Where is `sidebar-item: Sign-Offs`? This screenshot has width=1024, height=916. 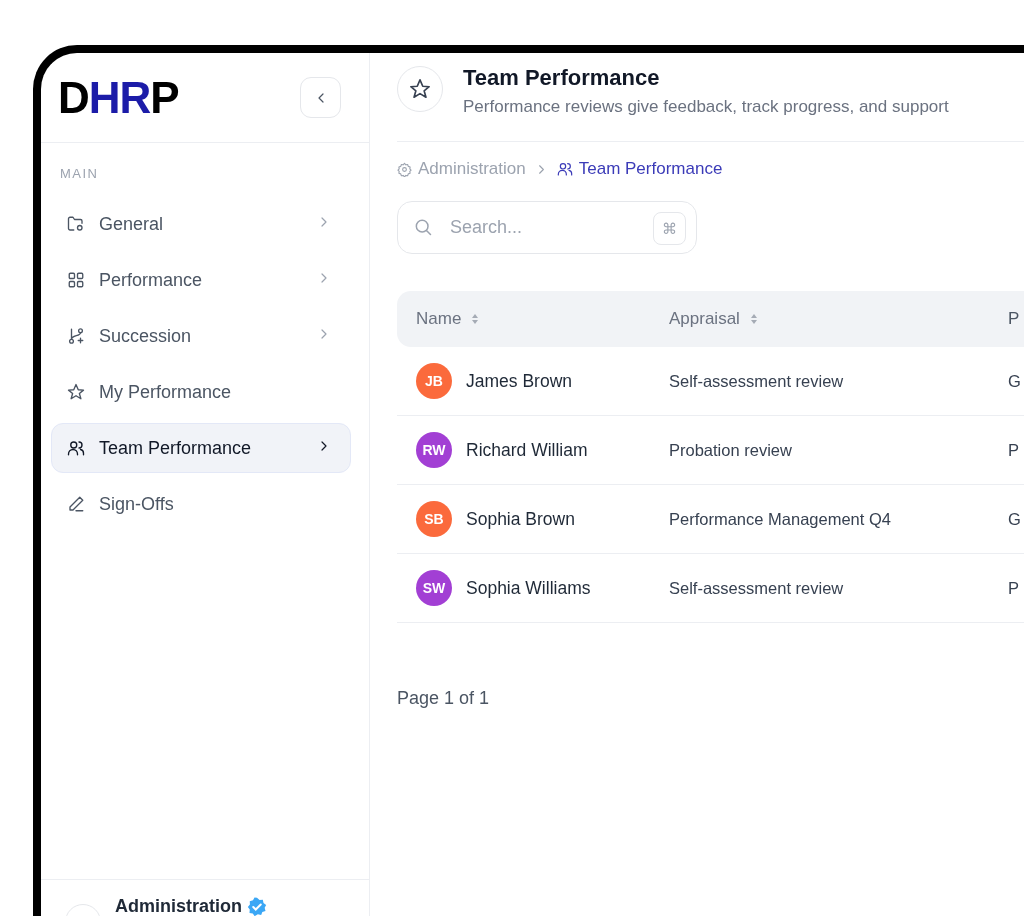 sidebar-item: Sign-Offs is located at coordinates (201, 504).